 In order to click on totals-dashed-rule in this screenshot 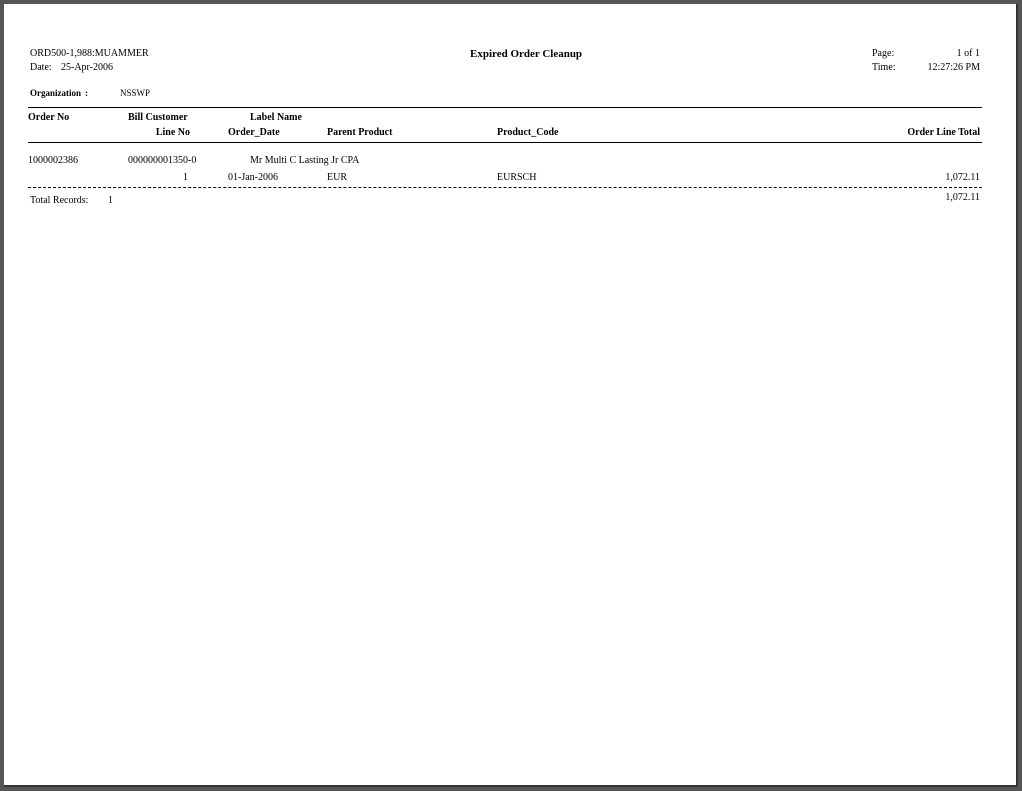, I will do `click(505, 187)`.